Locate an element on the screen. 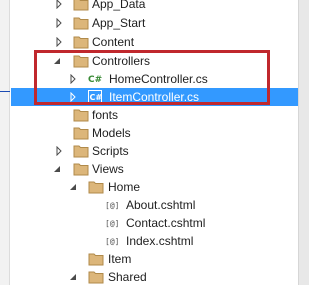 Image resolution: width=320 pixels, height=286 pixels. tree-item-home: Home is located at coordinates (154, 187).